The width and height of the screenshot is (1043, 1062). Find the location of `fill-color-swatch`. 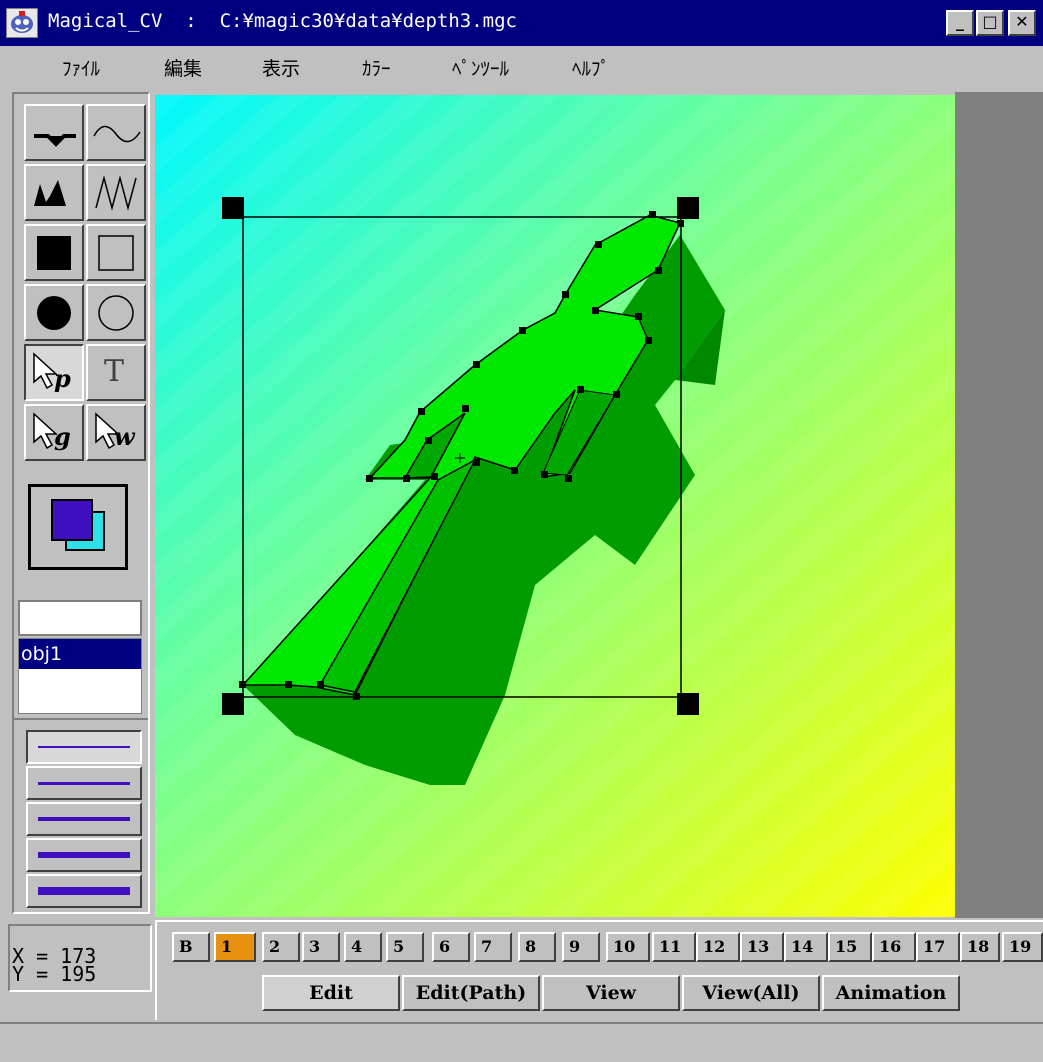

fill-color-swatch is located at coordinates (72, 520).